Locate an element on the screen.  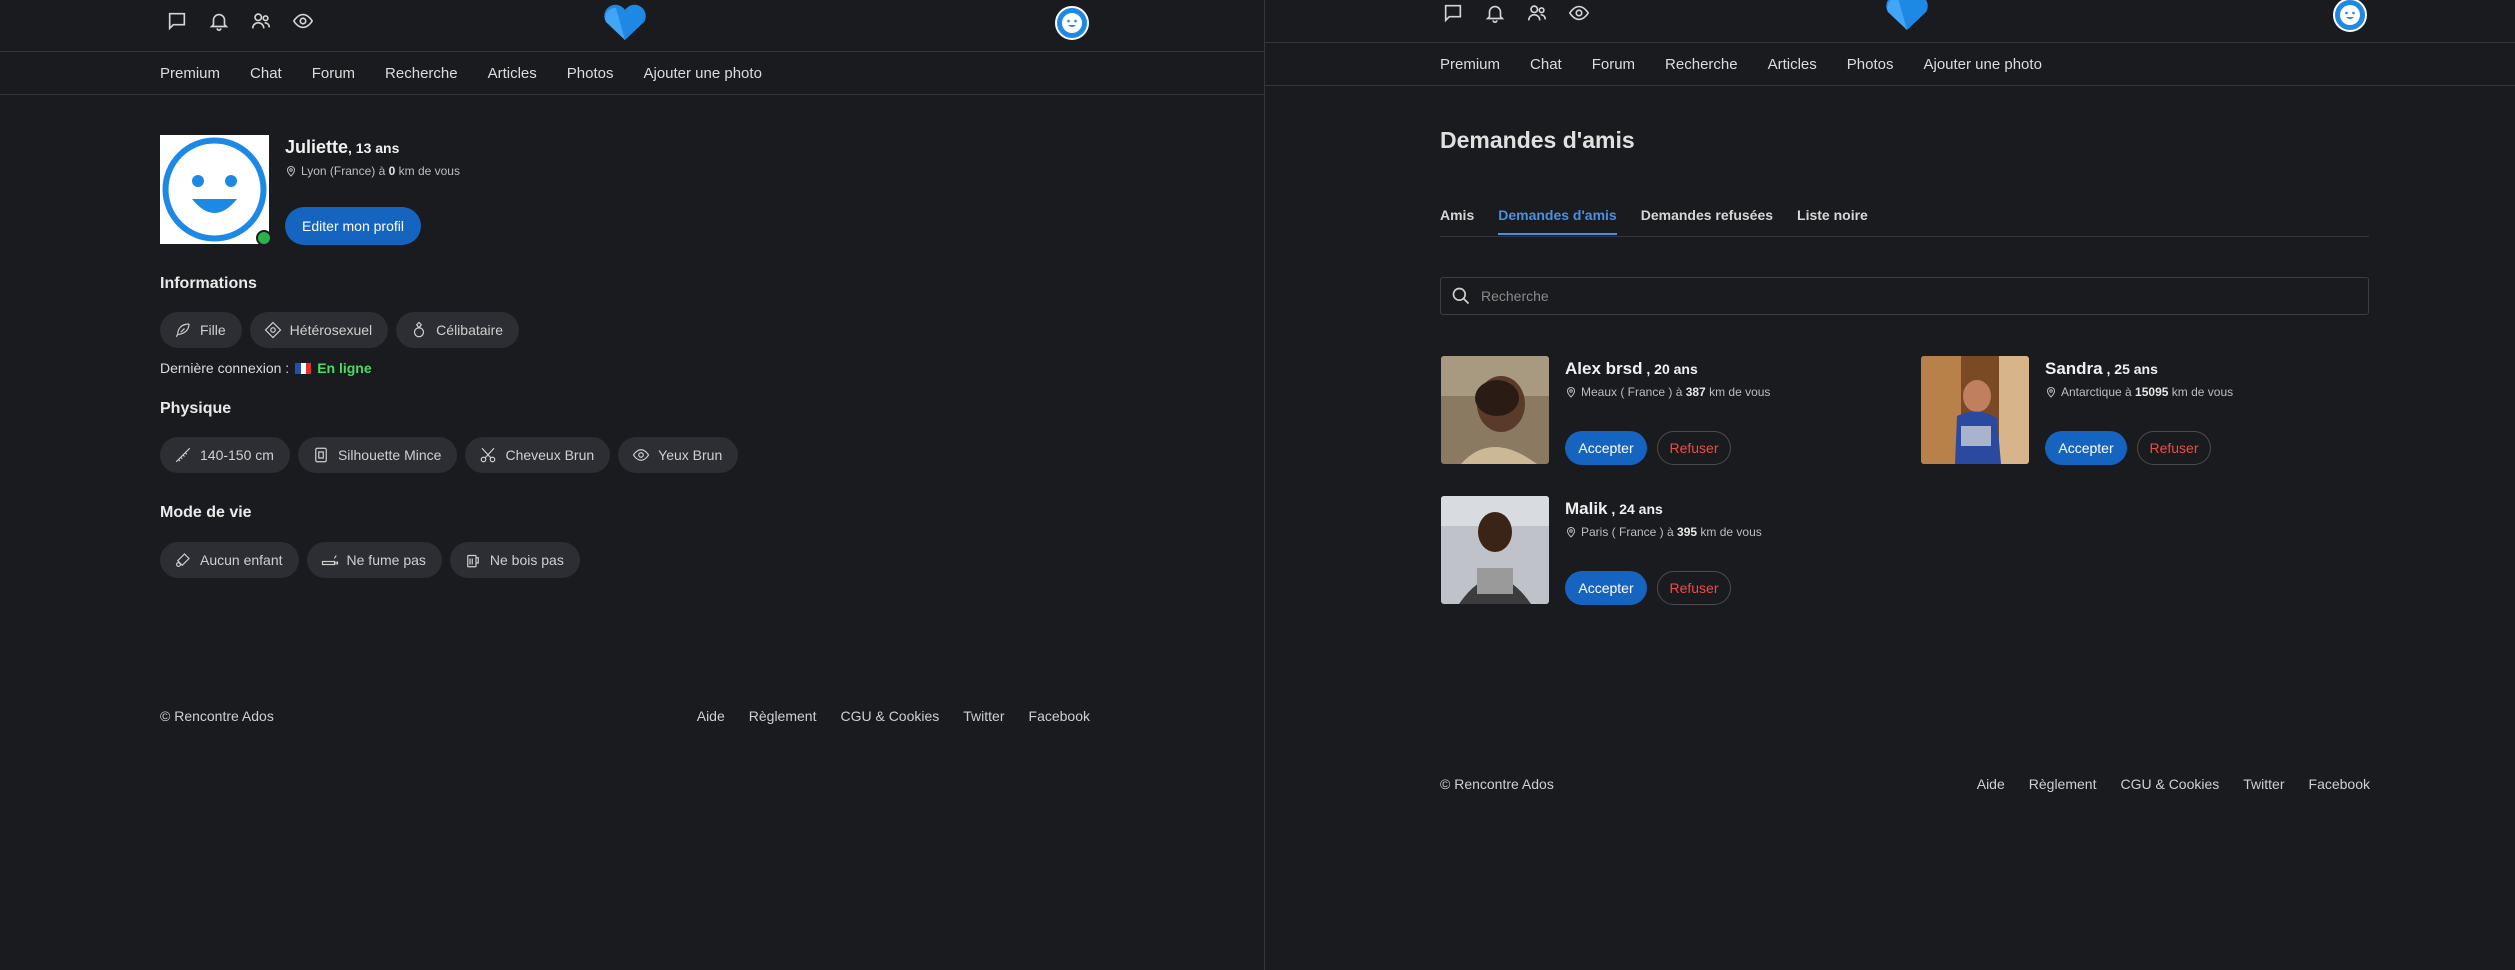
chip-children: Aucun enfant is located at coordinates (229, 560).